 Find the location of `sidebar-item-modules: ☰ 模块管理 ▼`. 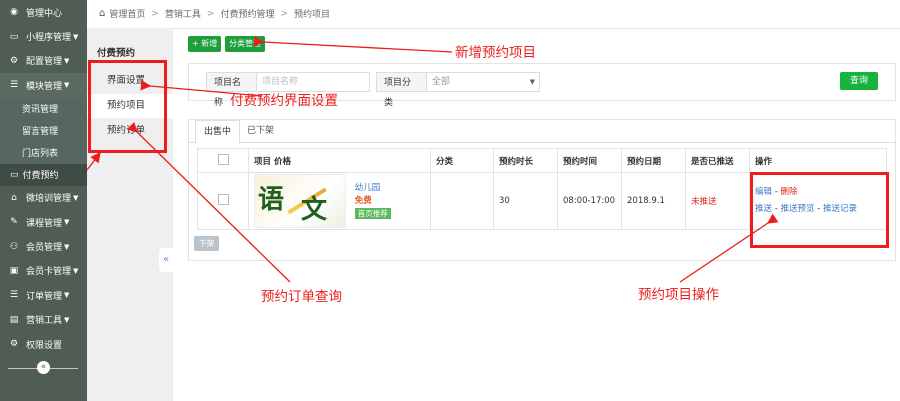

sidebar-item-modules: ☰ 模块管理 ▼ is located at coordinates (43, 85).